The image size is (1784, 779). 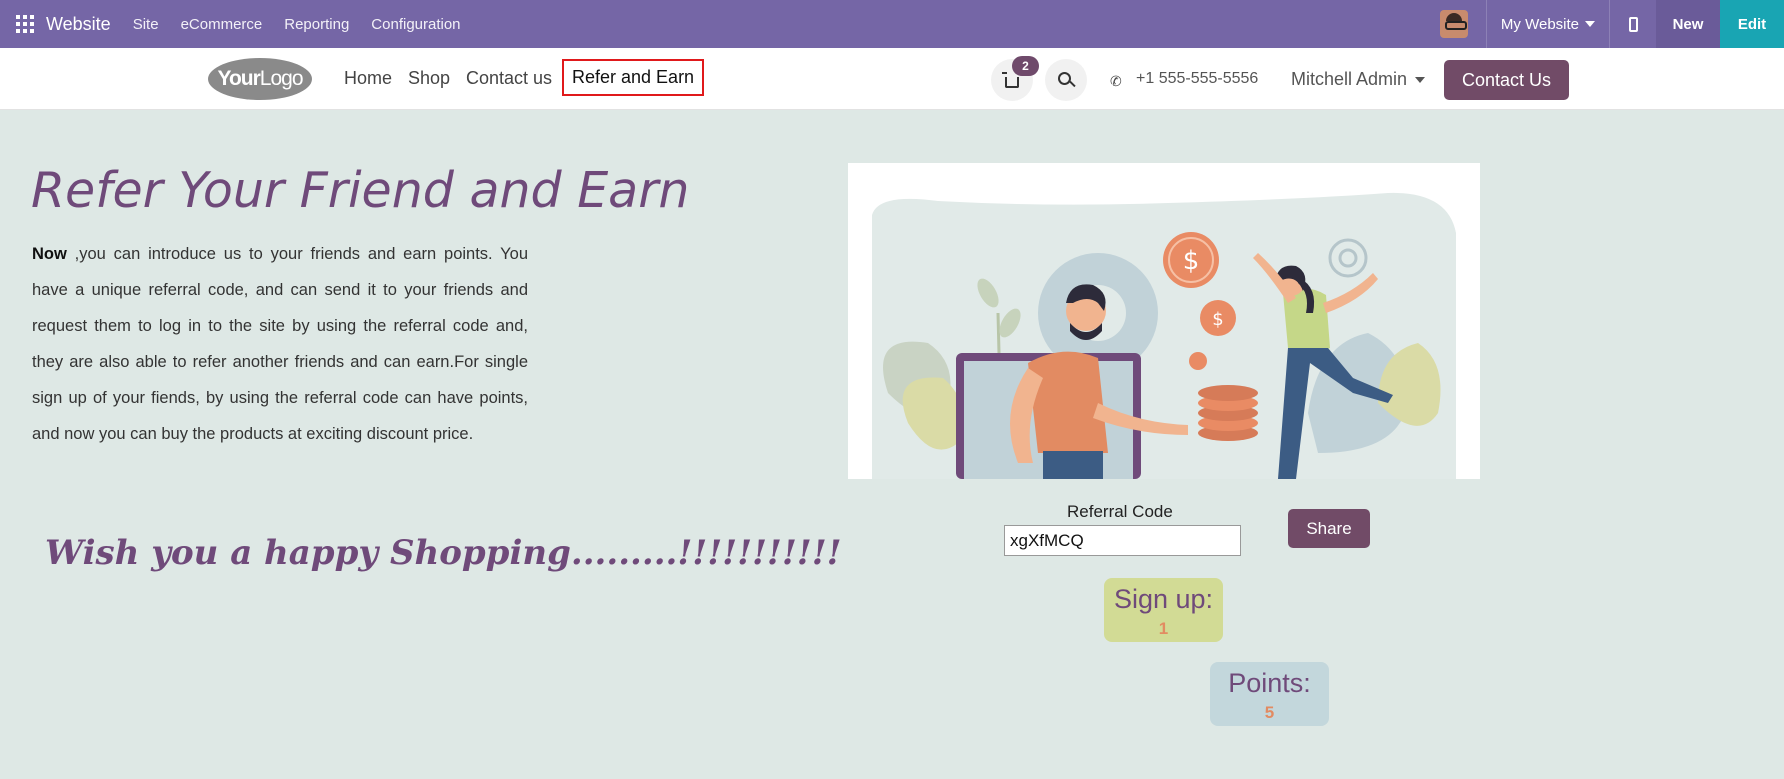 What do you see at coordinates (415, 24) in the screenshot?
I see `menu-configuration: Configuration` at bounding box center [415, 24].